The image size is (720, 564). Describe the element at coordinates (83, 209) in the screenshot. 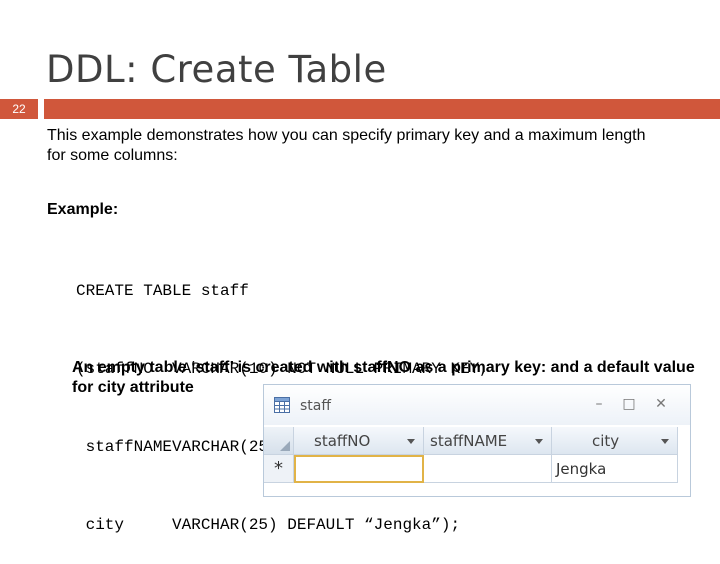

I see `example-label: Example:` at that location.